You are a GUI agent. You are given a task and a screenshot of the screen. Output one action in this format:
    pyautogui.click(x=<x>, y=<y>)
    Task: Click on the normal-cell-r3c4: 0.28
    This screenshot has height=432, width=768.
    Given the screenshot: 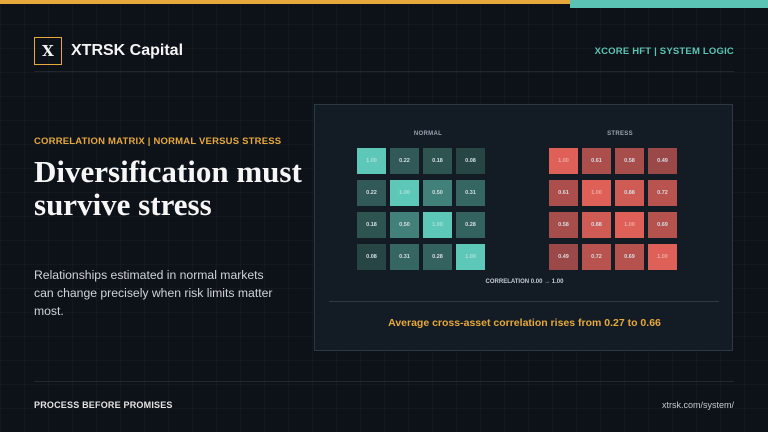 What is the action you would take?
    pyautogui.click(x=470, y=225)
    